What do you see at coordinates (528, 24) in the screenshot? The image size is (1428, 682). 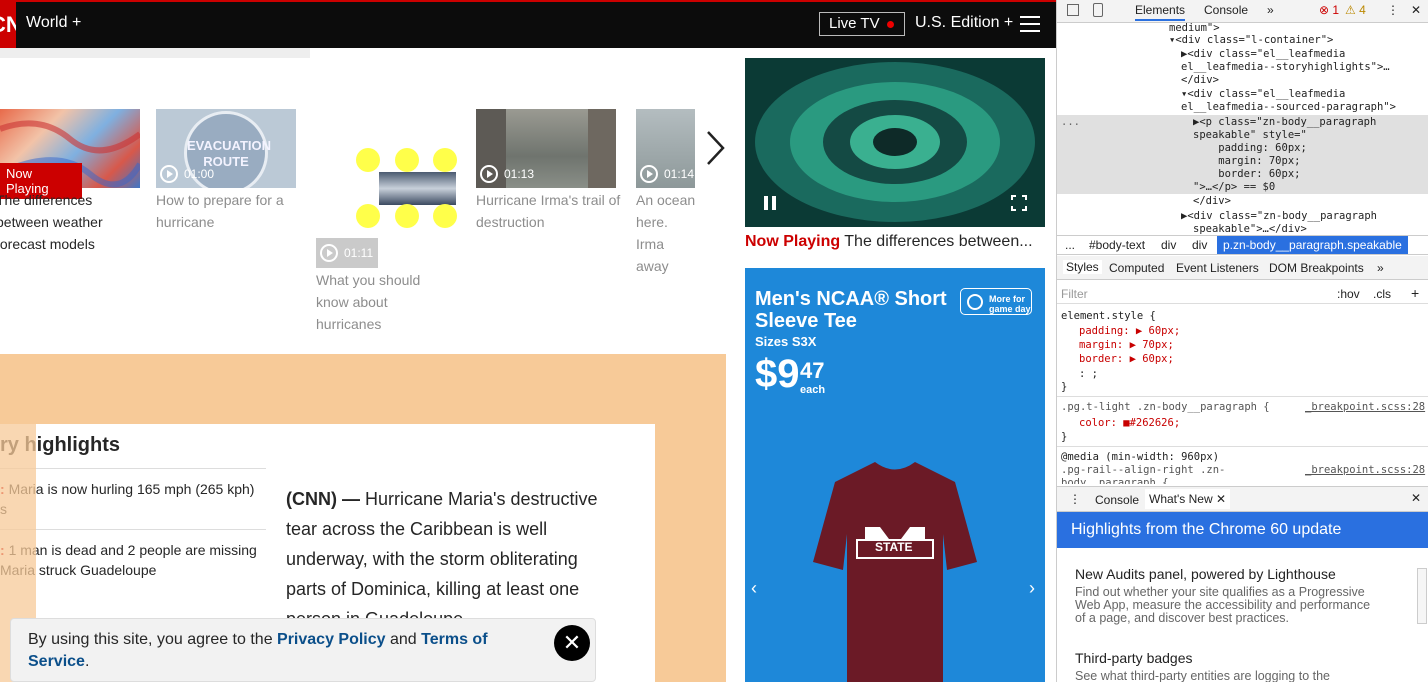 I see `site-header: CNN World + Live TV U.S. Edition +` at bounding box center [528, 24].